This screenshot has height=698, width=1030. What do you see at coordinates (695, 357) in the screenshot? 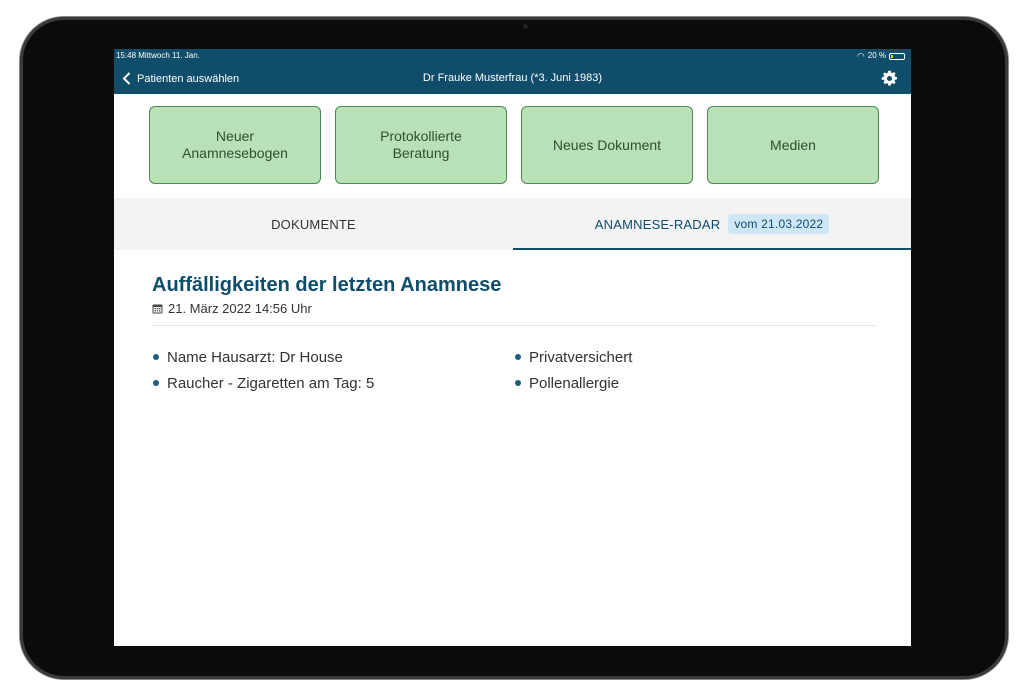
I see `list-item: Privatversichert` at bounding box center [695, 357].